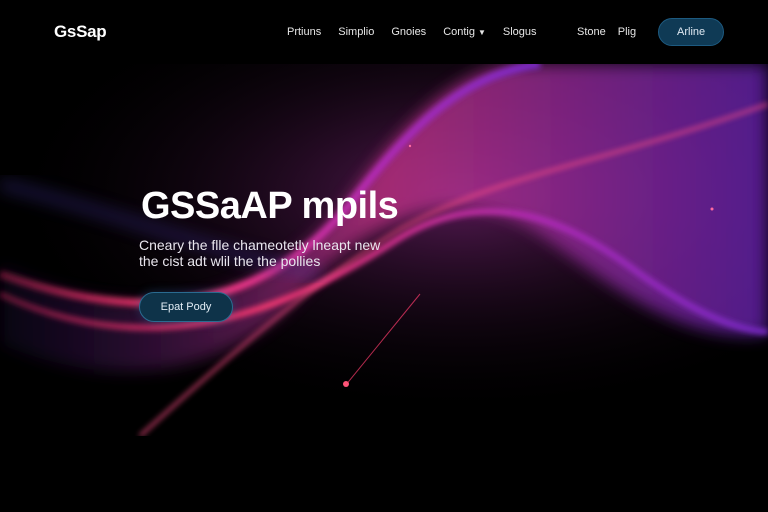 The width and height of the screenshot is (768, 512). What do you see at coordinates (80, 32) in the screenshot?
I see `brand-logo: GsSap` at bounding box center [80, 32].